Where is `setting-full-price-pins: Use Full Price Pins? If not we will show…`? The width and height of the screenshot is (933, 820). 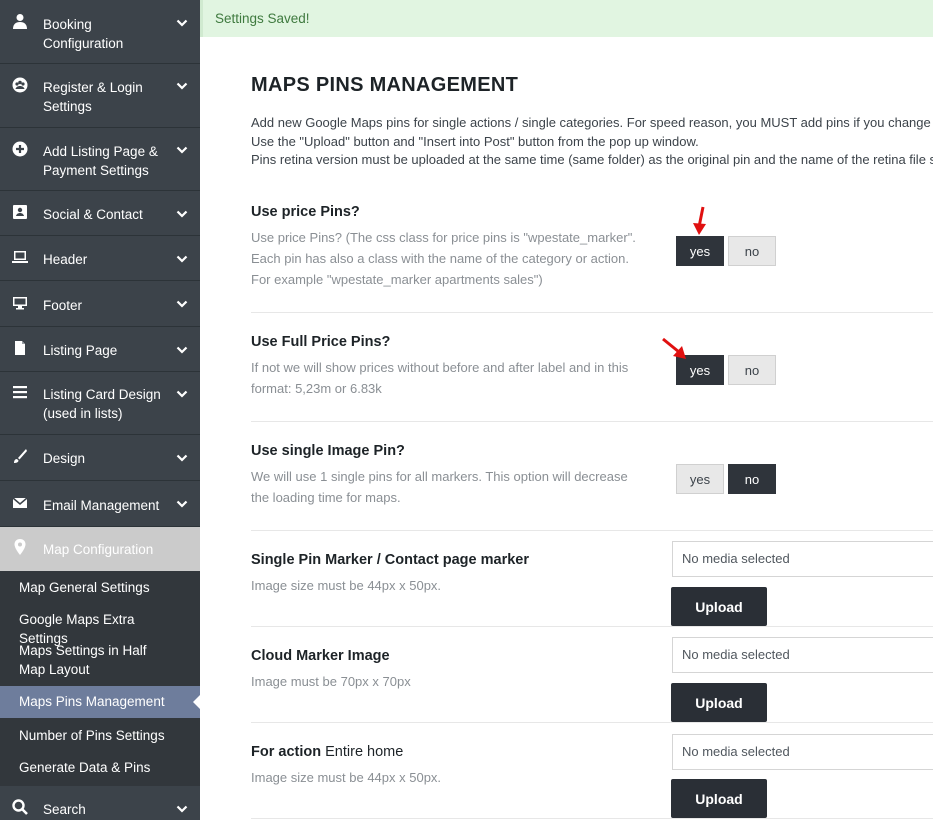 setting-full-price-pins: Use Full Price Pins? If not we will show… is located at coordinates (592, 366).